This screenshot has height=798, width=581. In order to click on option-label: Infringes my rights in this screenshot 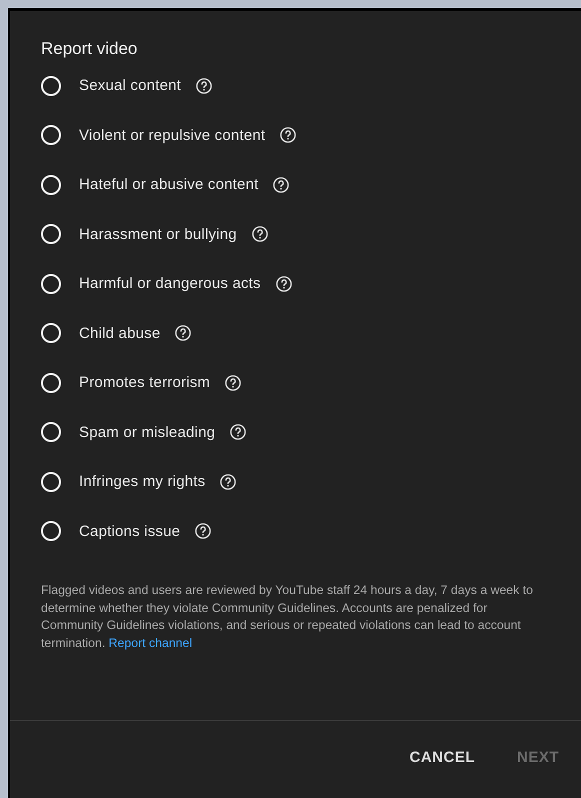, I will do `click(142, 481)`.